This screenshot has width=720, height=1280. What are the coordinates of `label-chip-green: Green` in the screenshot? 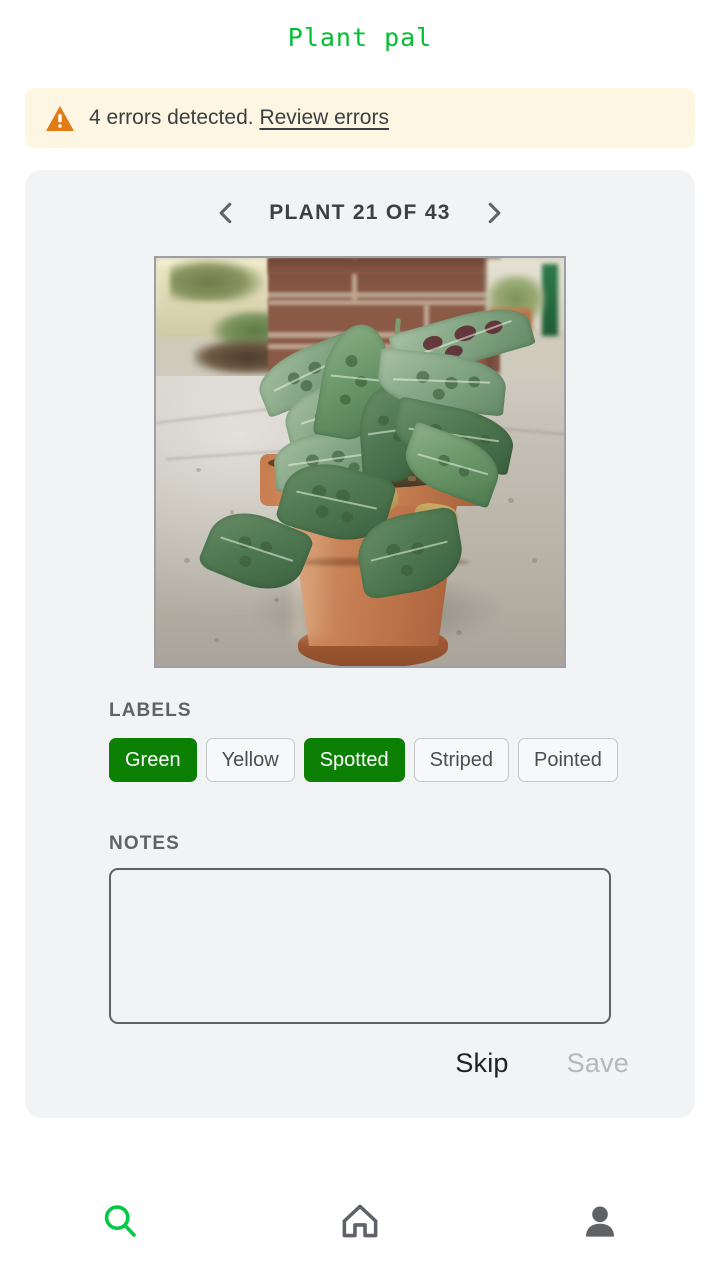 It's located at (153, 760).